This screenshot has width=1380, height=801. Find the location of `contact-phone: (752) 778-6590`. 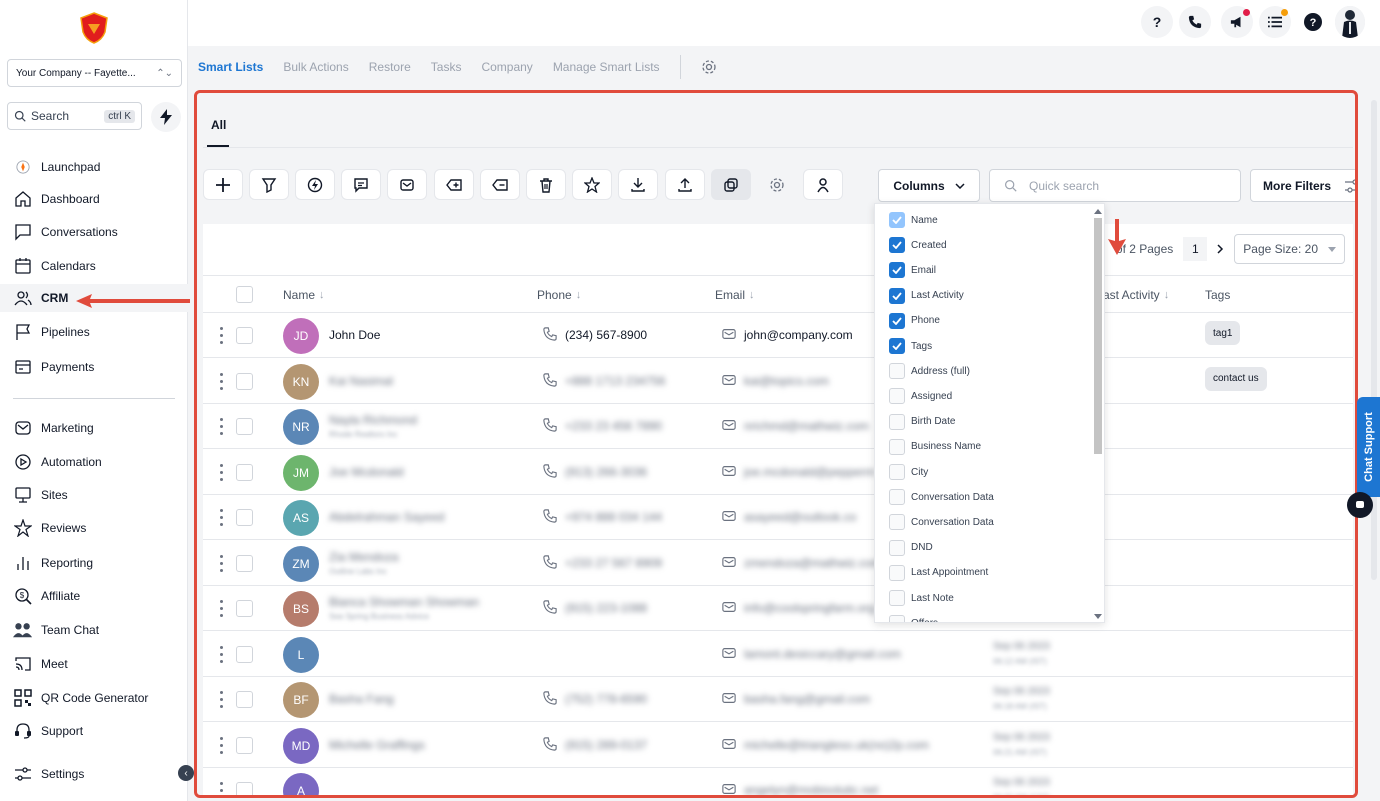

contact-phone: (752) 778-6590 is located at coordinates (606, 699).